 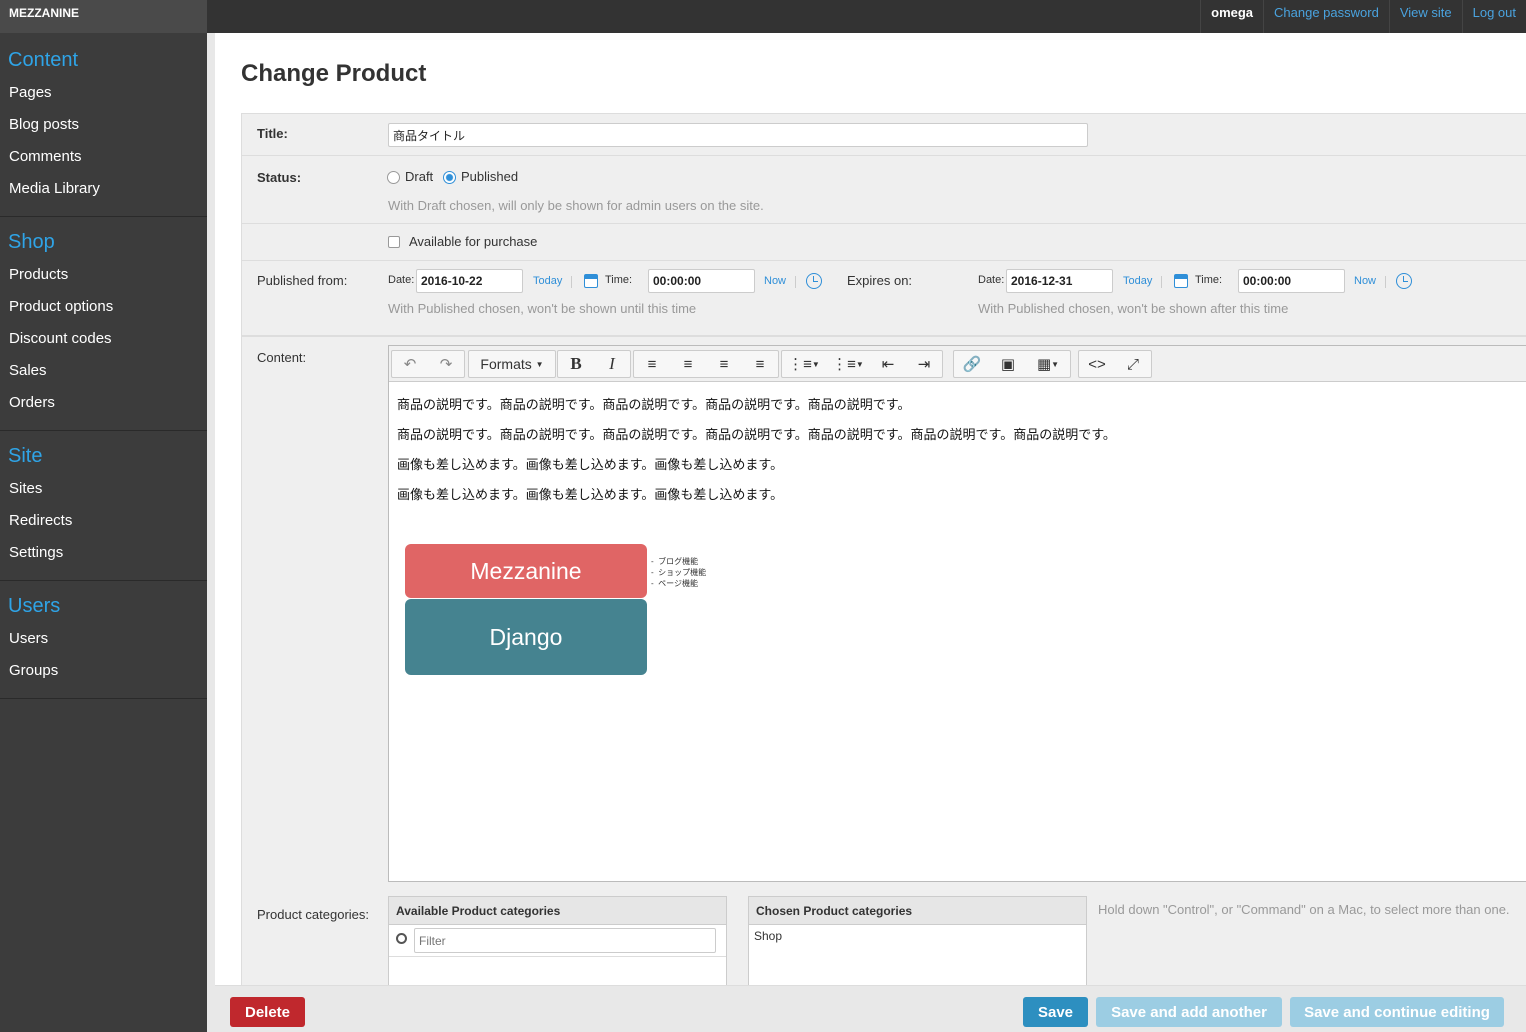 What do you see at coordinates (103, 60) in the screenshot?
I see `nav-head-content: Content` at bounding box center [103, 60].